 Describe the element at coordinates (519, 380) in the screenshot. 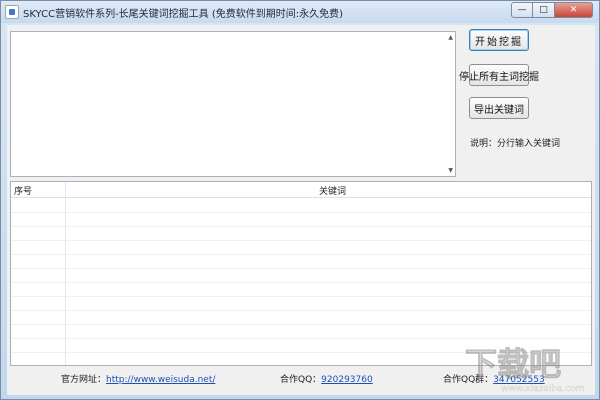

I see `qq-group-link: 347052553` at that location.